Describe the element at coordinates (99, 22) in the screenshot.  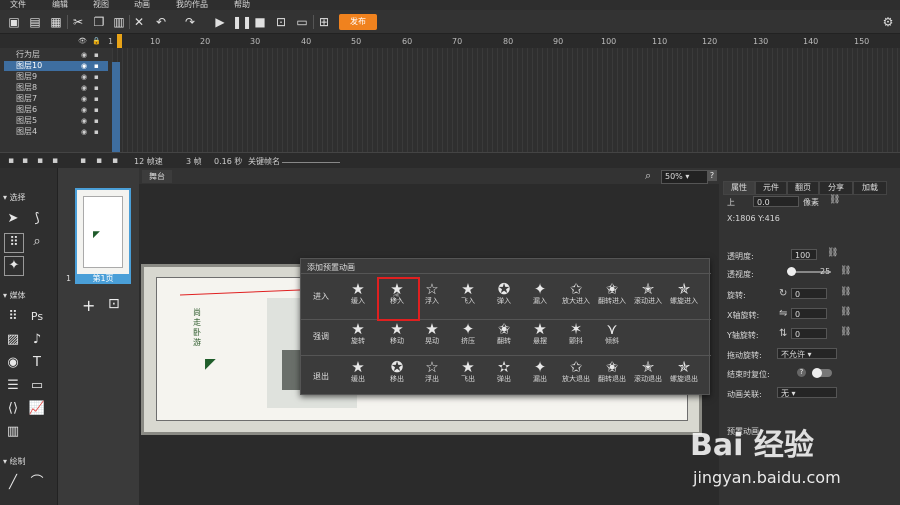
I see `copy-icon: ❐` at that location.